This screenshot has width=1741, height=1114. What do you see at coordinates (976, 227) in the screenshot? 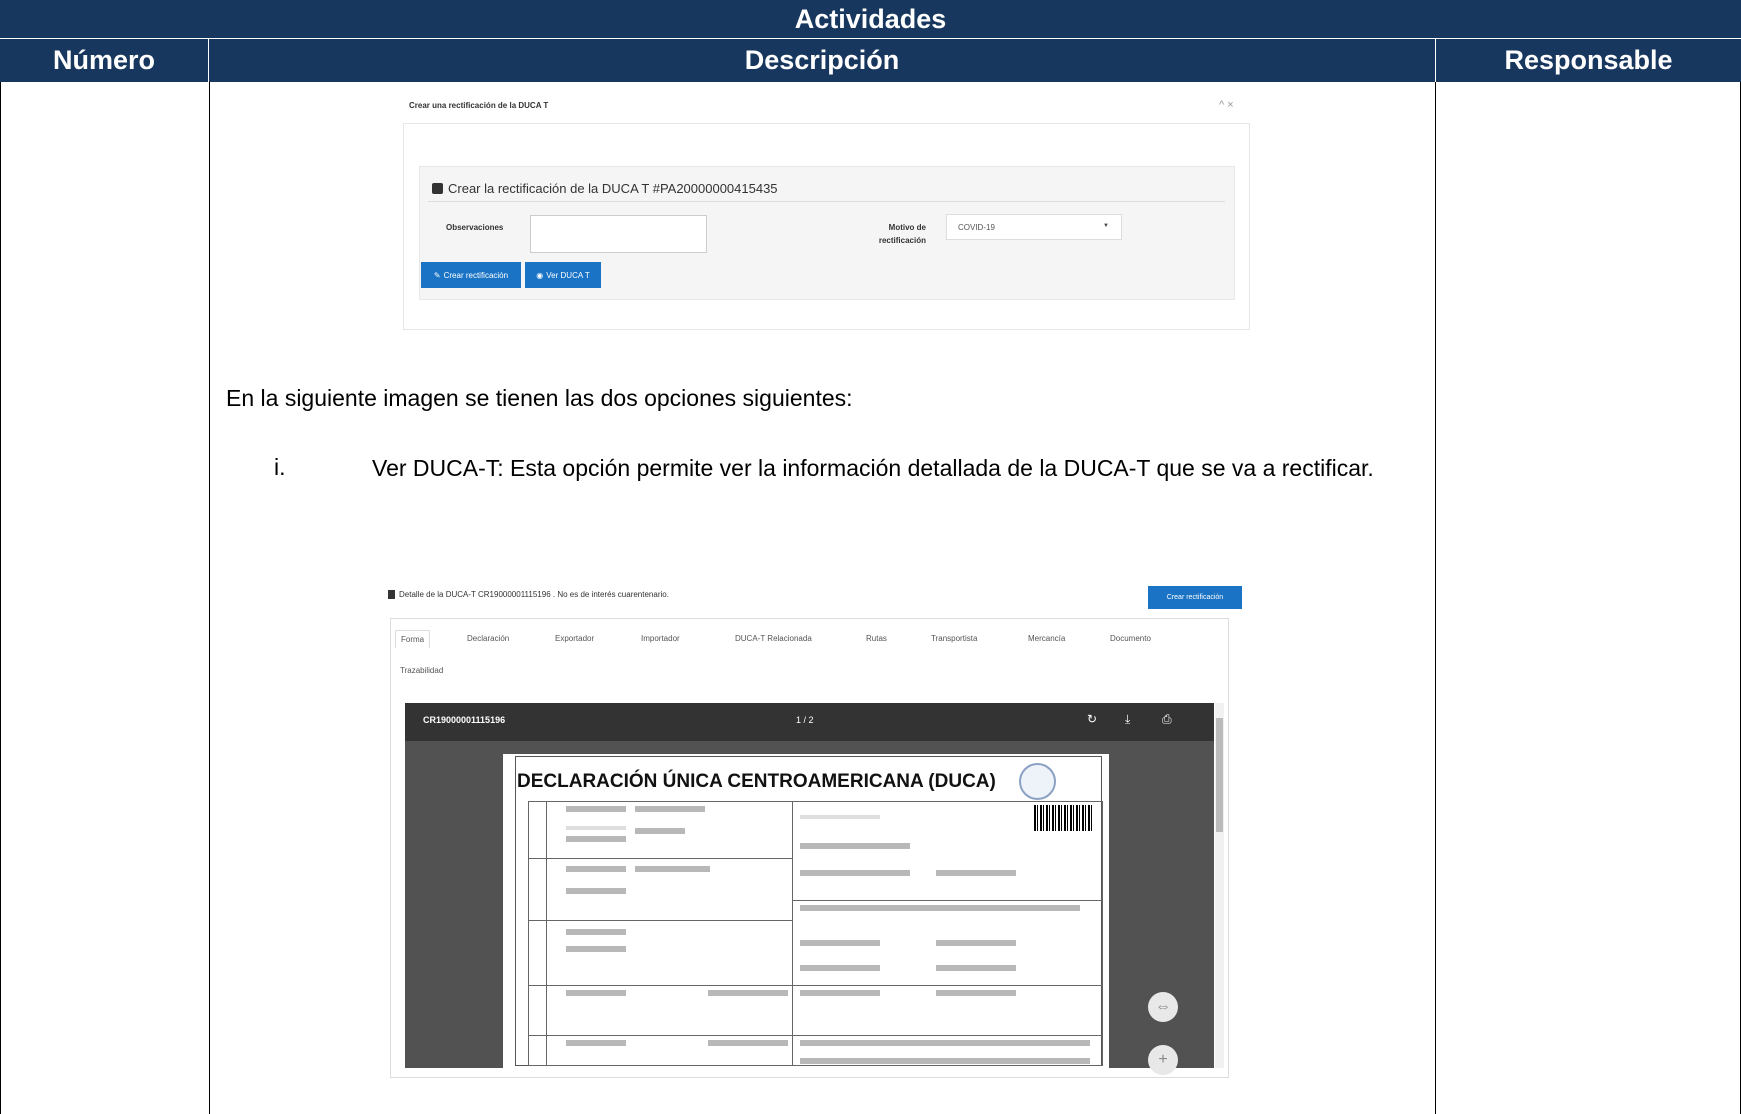
I see `motivo-select-value: COVID-19` at bounding box center [976, 227].